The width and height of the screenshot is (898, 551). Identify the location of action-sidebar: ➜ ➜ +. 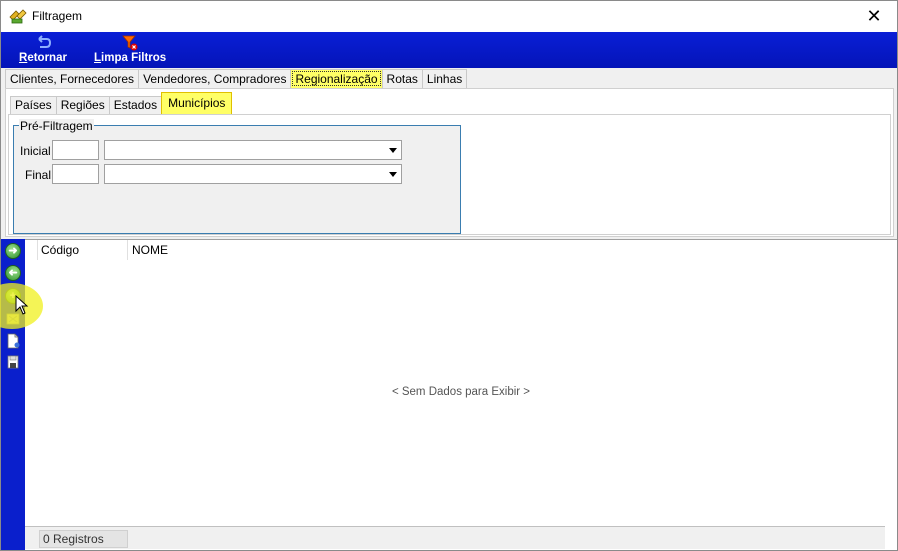
(13, 394).